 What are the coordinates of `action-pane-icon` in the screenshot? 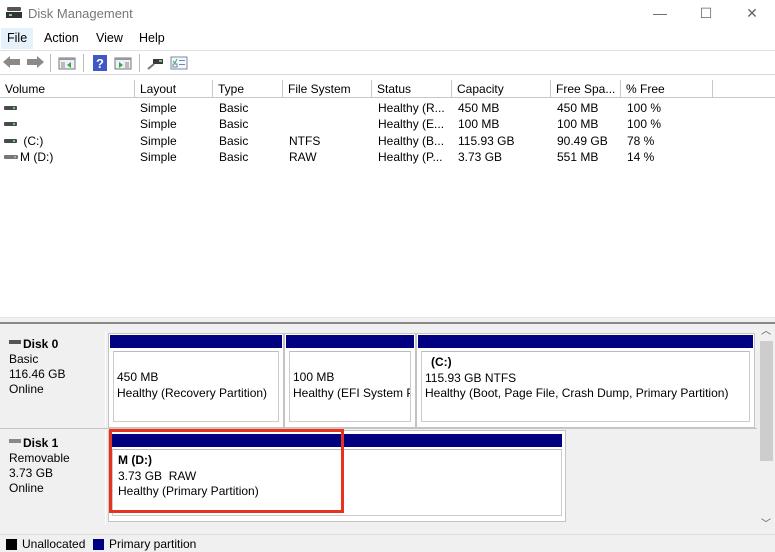 It's located at (123, 63).